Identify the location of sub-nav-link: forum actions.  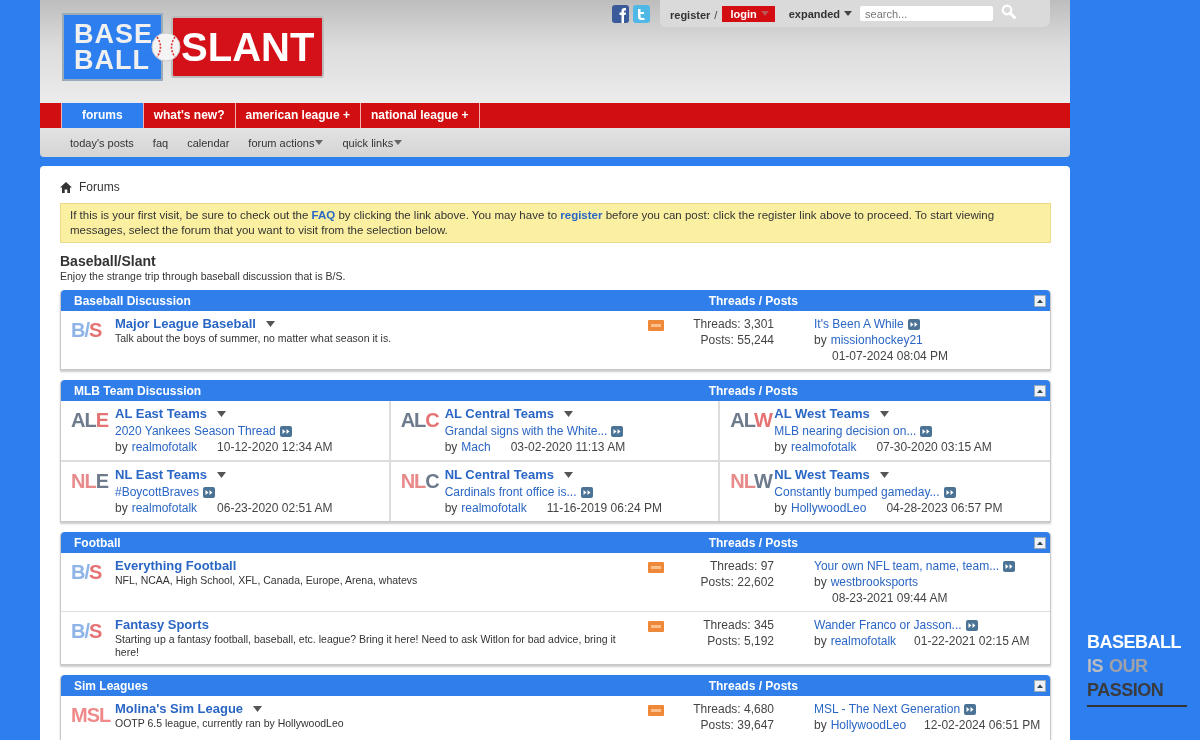
(286, 142).